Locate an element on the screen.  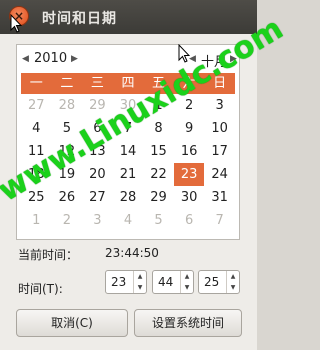
calendar-day: 2 is located at coordinates (67, 220).